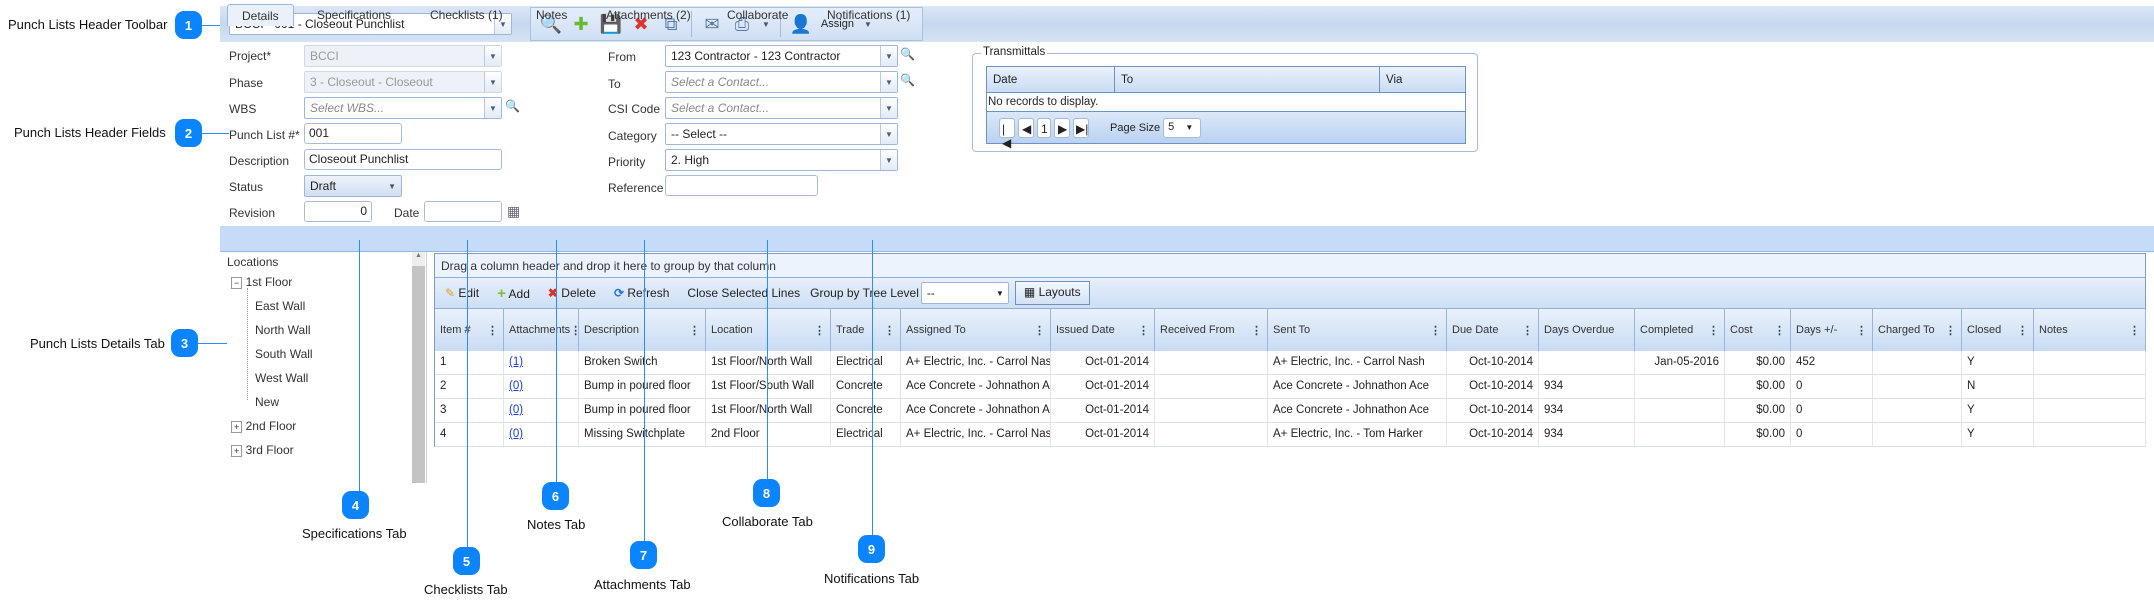 This screenshot has width=2154, height=606. I want to click on column-header-to: To, so click(1126, 80).